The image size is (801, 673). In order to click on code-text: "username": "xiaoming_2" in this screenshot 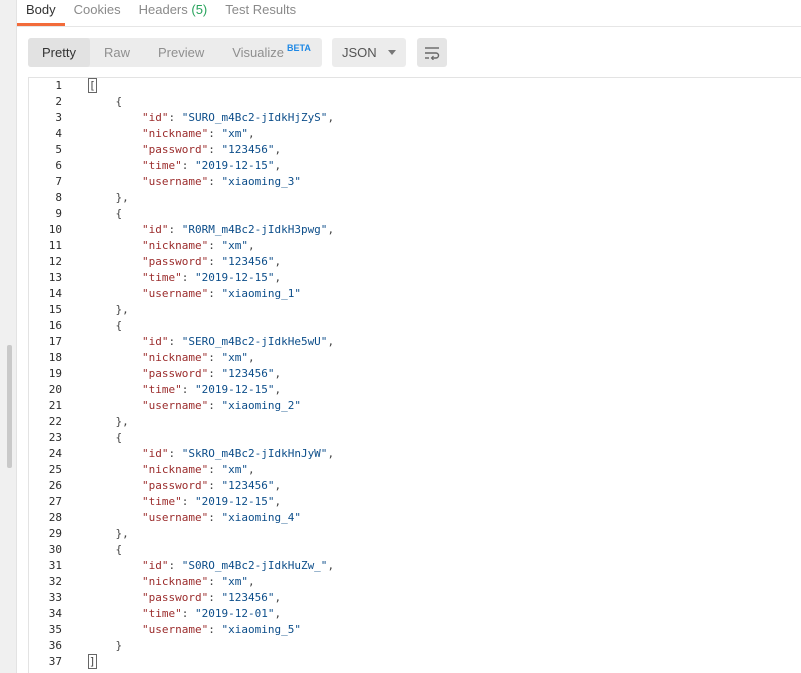, I will do `click(195, 406)`.